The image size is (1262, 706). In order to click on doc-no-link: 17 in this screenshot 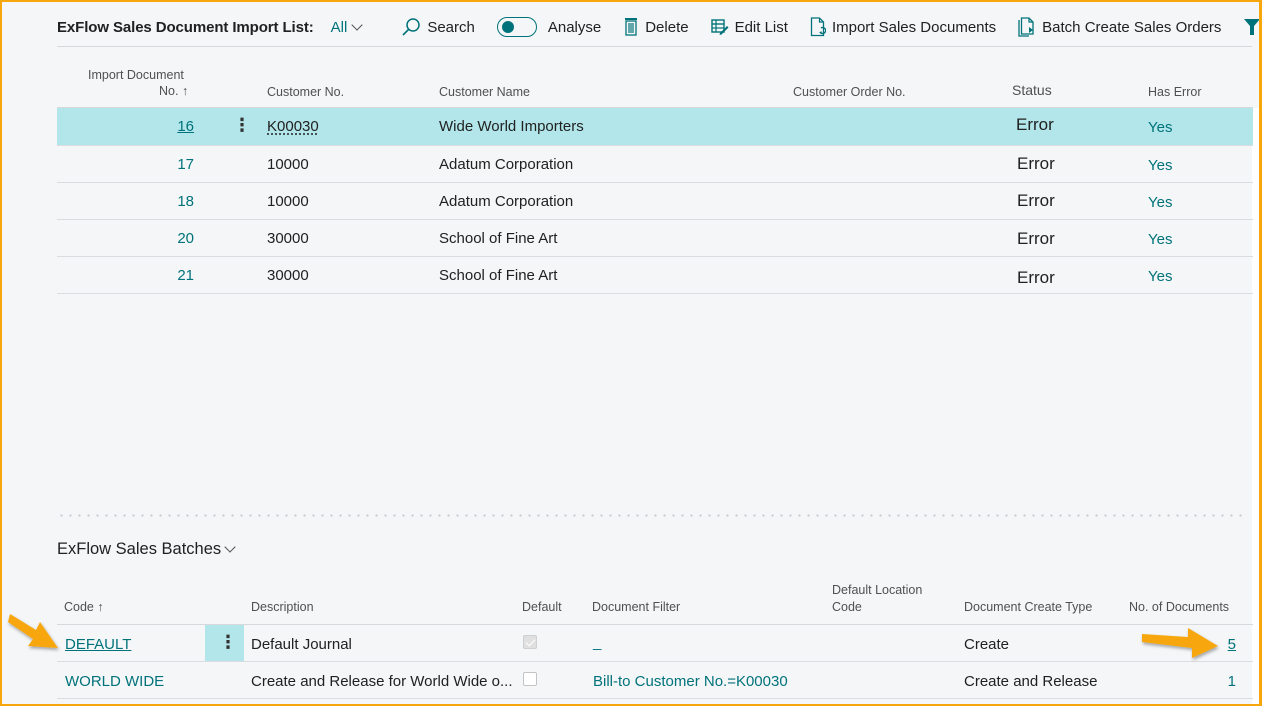, I will do `click(185, 164)`.